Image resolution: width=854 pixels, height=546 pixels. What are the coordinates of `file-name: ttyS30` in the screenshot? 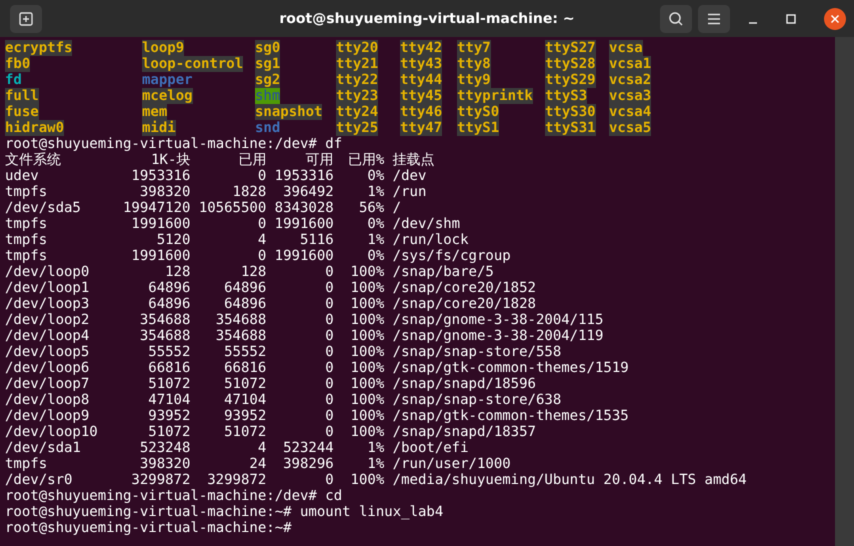 It's located at (570, 112).